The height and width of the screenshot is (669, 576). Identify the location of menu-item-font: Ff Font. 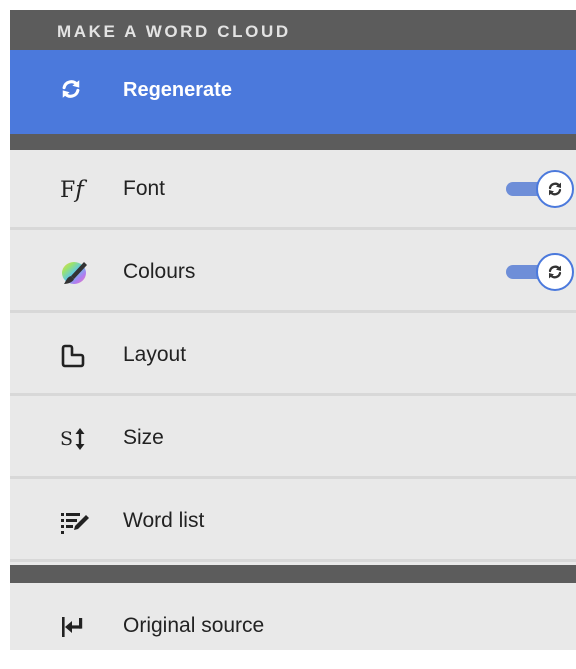
(293, 190).